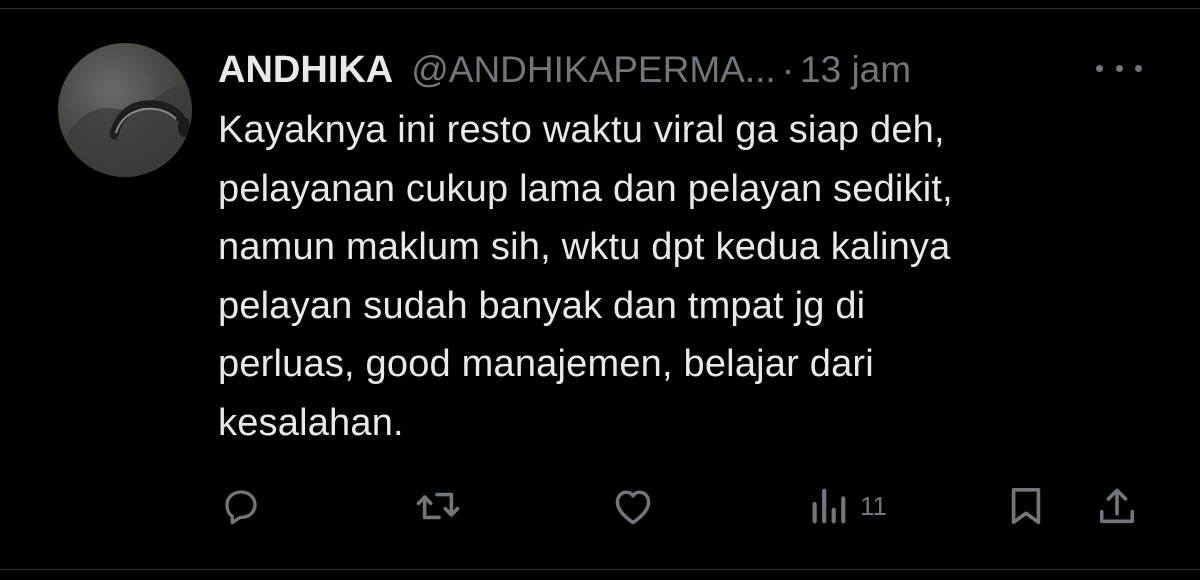 Image resolution: width=1200 pixels, height=580 pixels. I want to click on like-button, so click(633, 506).